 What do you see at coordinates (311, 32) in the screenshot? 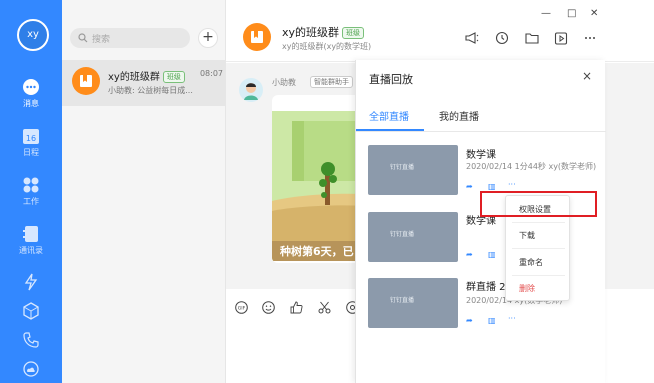
I see `chat-title-text: xy的班级群` at bounding box center [311, 32].